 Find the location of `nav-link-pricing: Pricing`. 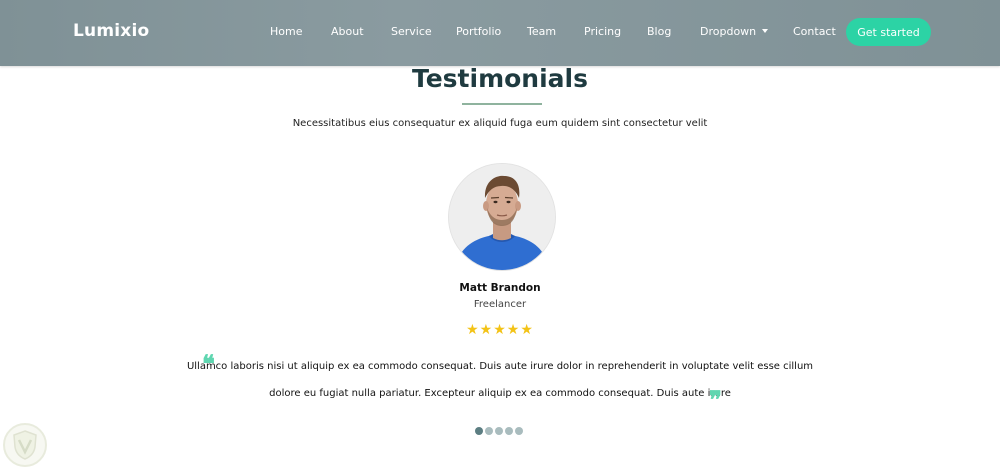

nav-link-pricing: Pricing is located at coordinates (602, 31).